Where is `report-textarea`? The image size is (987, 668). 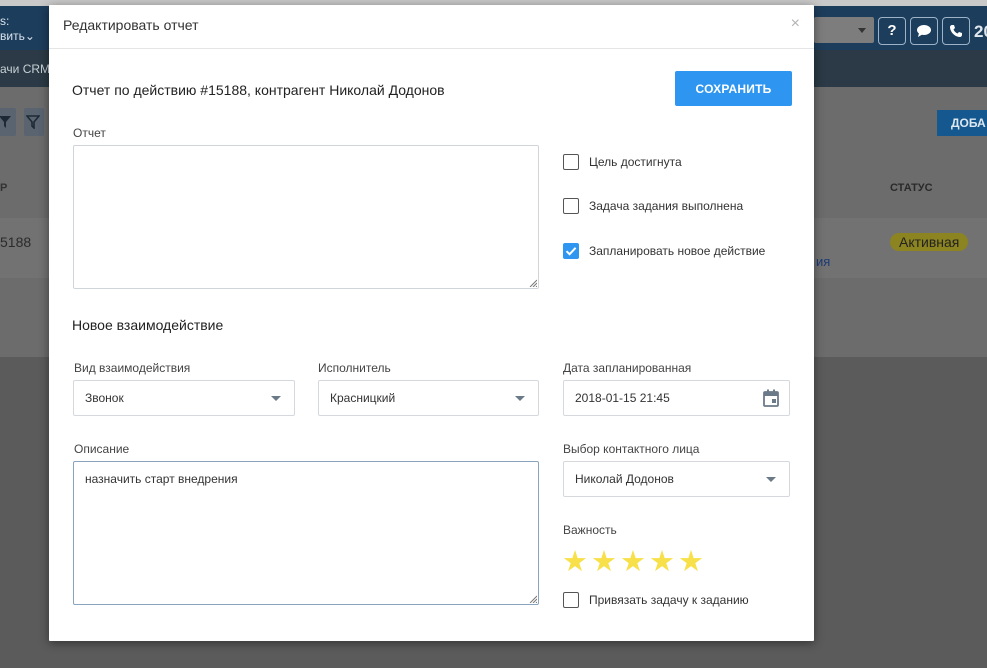 report-textarea is located at coordinates (306, 217).